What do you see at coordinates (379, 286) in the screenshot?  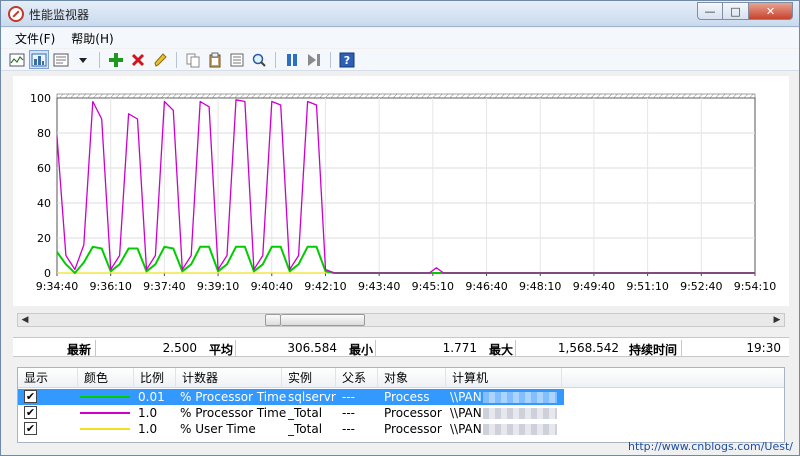 I see `x-tick-label: 9:43:40` at bounding box center [379, 286].